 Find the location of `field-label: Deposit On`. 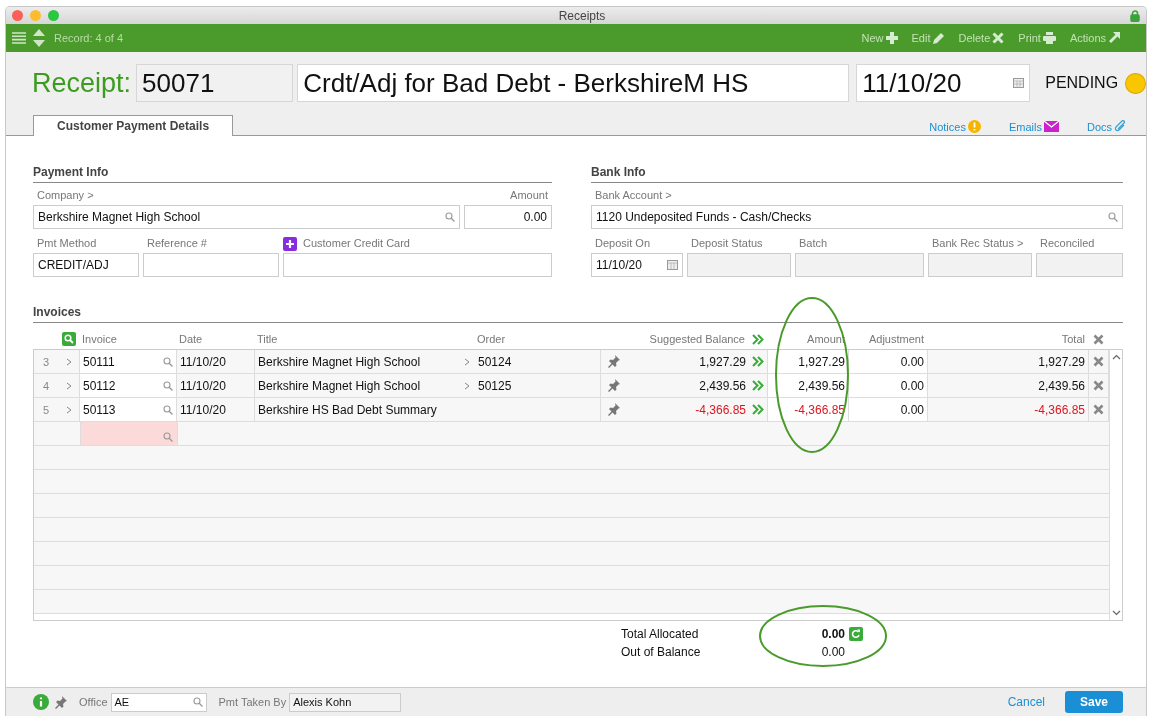

field-label: Deposit On is located at coordinates (623, 244).